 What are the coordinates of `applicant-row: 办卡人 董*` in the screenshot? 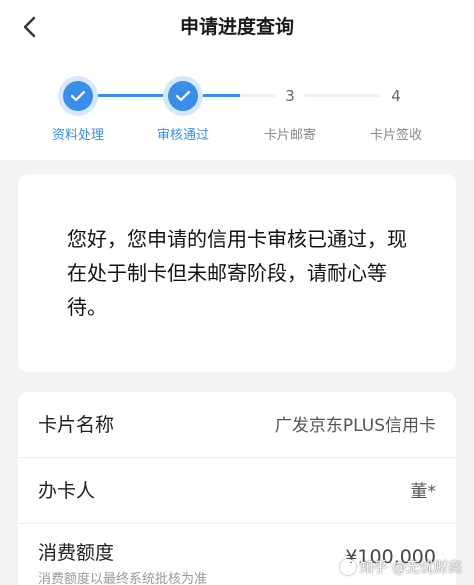 It's located at (237, 491).